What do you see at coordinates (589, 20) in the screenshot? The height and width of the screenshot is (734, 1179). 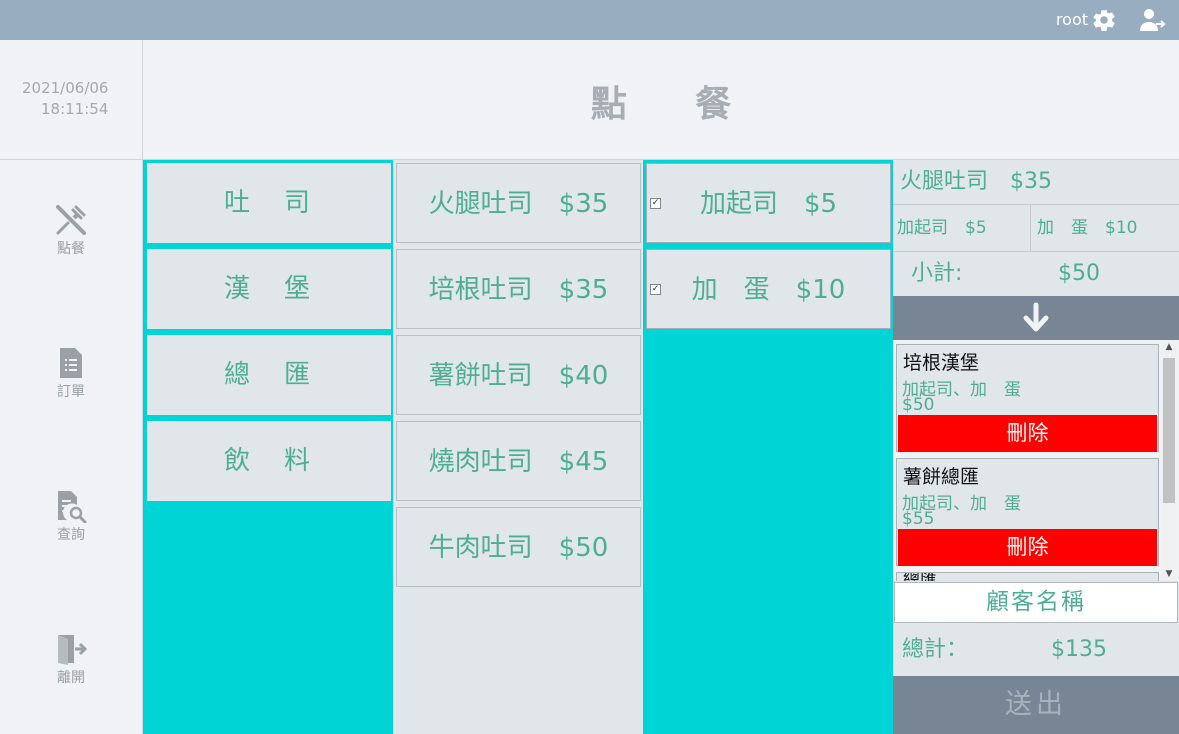 I see `top-bar: root` at bounding box center [589, 20].